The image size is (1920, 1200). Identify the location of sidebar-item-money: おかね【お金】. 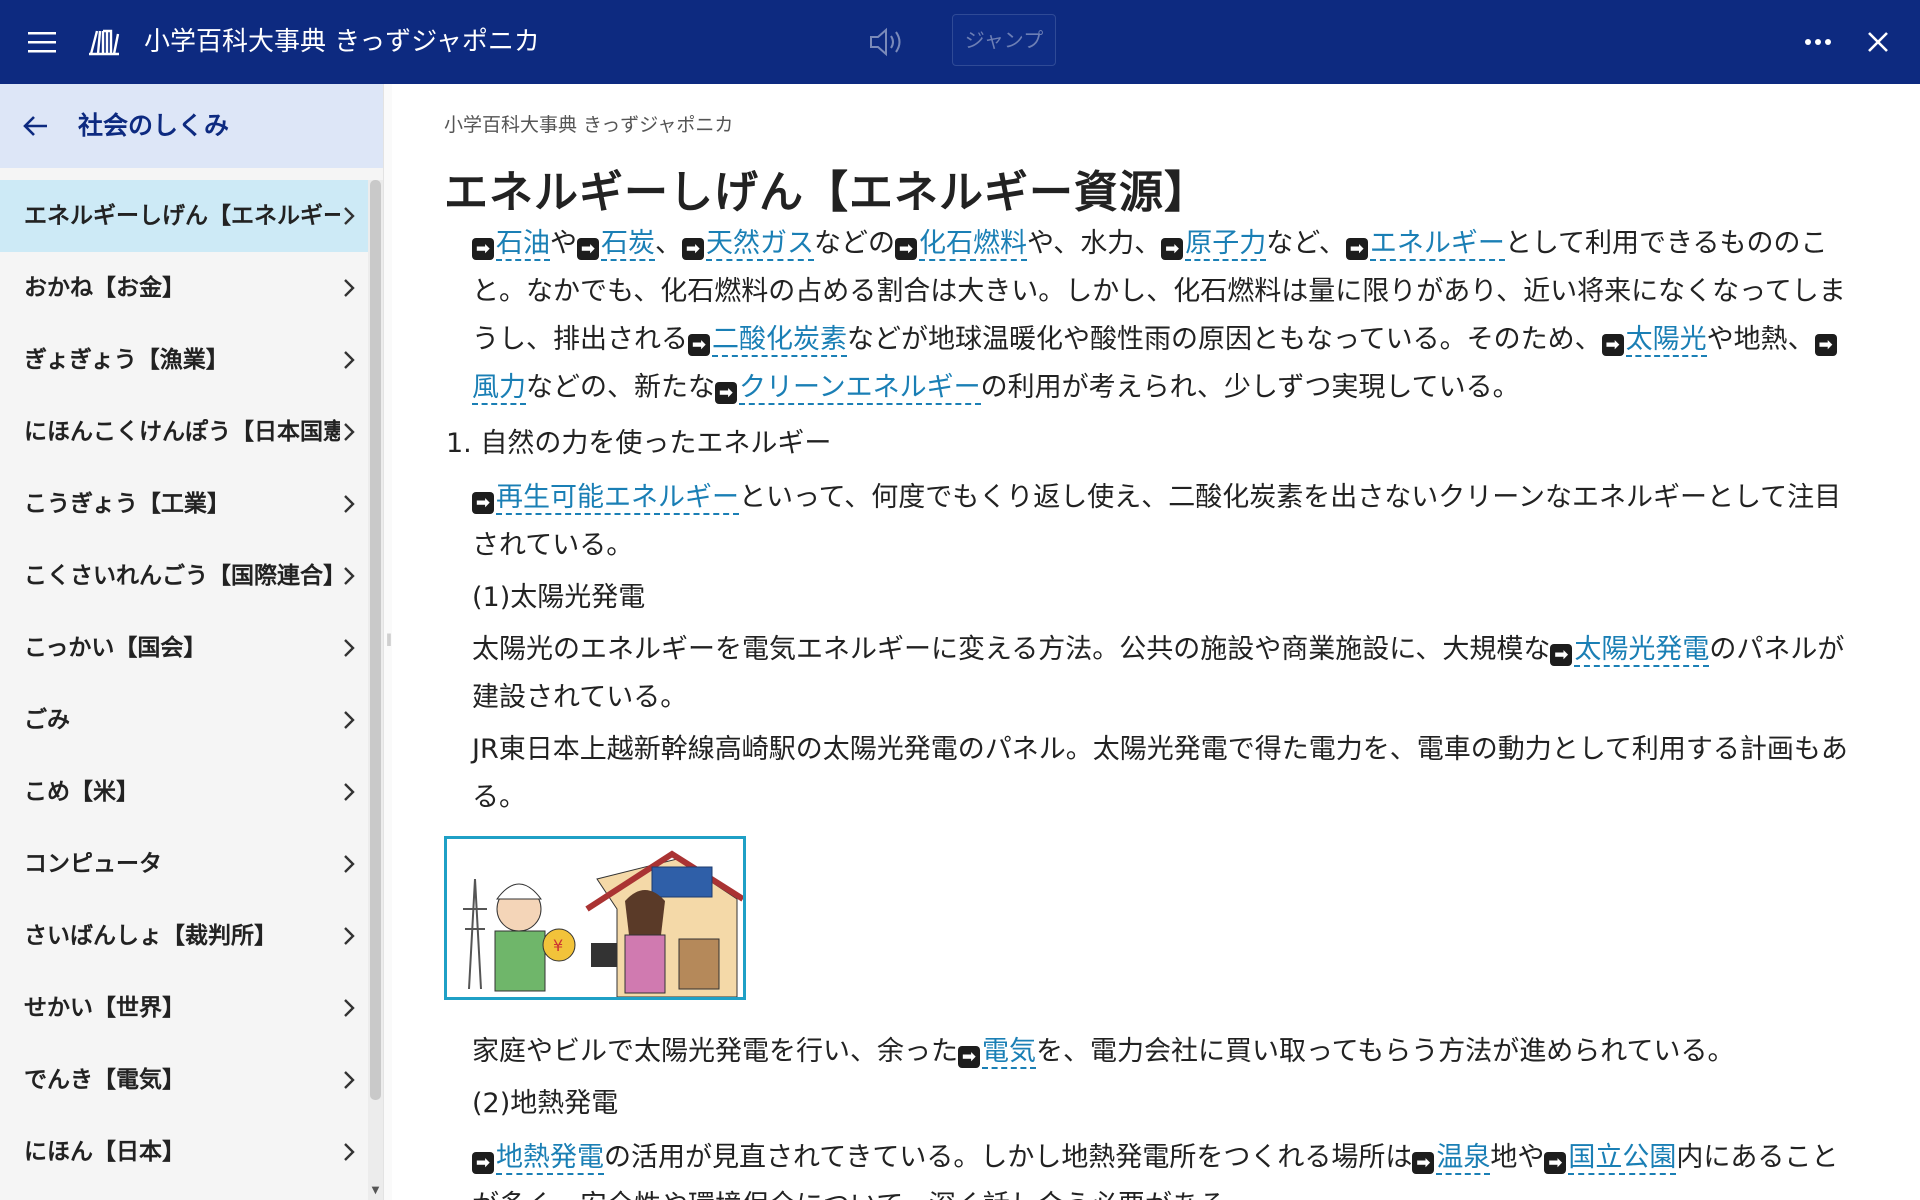
(184, 288).